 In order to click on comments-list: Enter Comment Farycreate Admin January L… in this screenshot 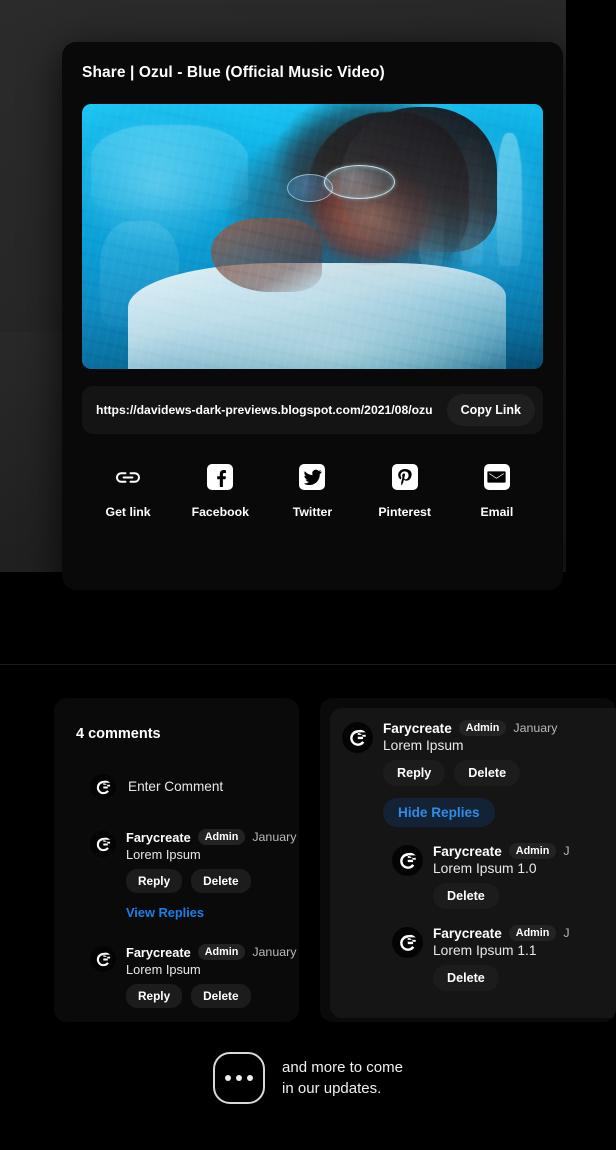, I will do `click(176, 890)`.